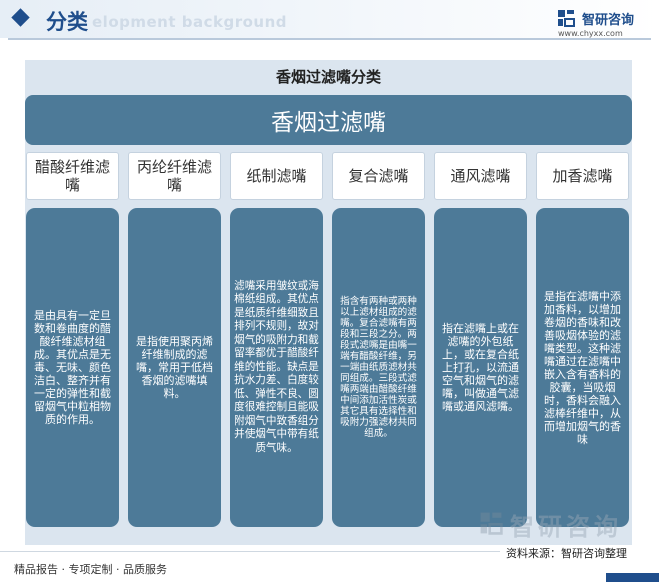 The image size is (659, 582). What do you see at coordinates (590, 33) in the screenshot?
I see `brand-url: www.chyxx.com` at bounding box center [590, 33].